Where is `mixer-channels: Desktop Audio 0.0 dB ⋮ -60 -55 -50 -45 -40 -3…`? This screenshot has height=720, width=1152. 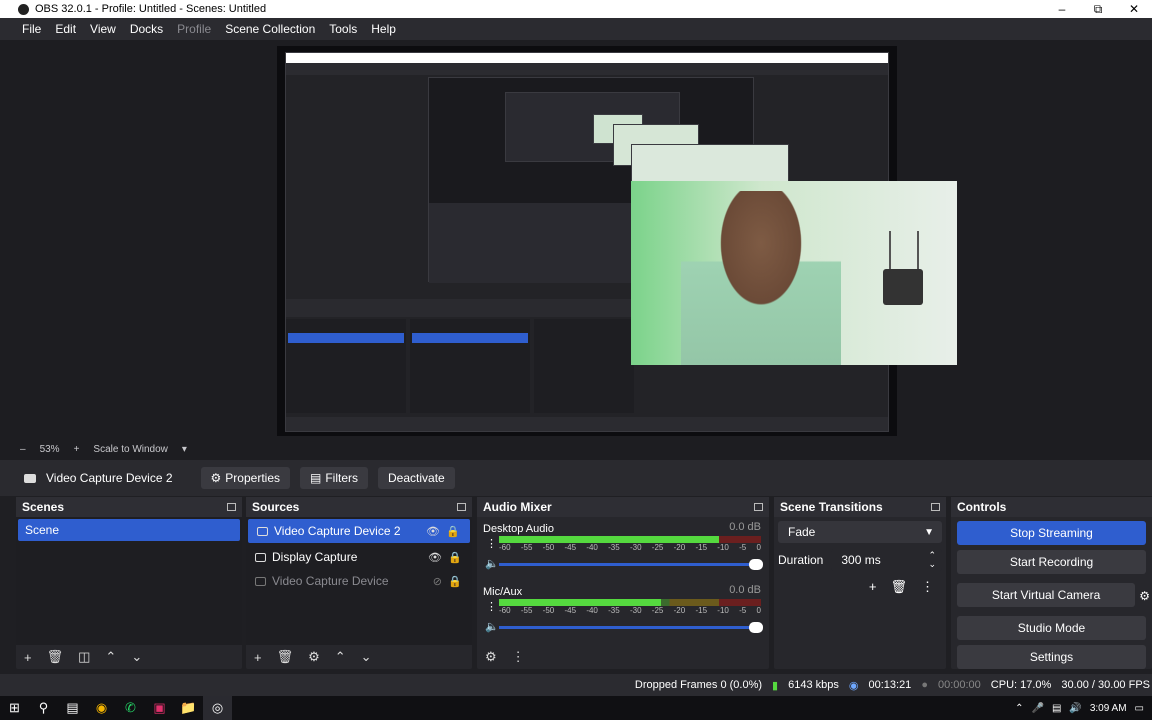
mixer-channels: Desktop Audio 0.0 dB ⋮ -60 -55 -50 -45 -40 -3… is located at coordinates (623, 581).